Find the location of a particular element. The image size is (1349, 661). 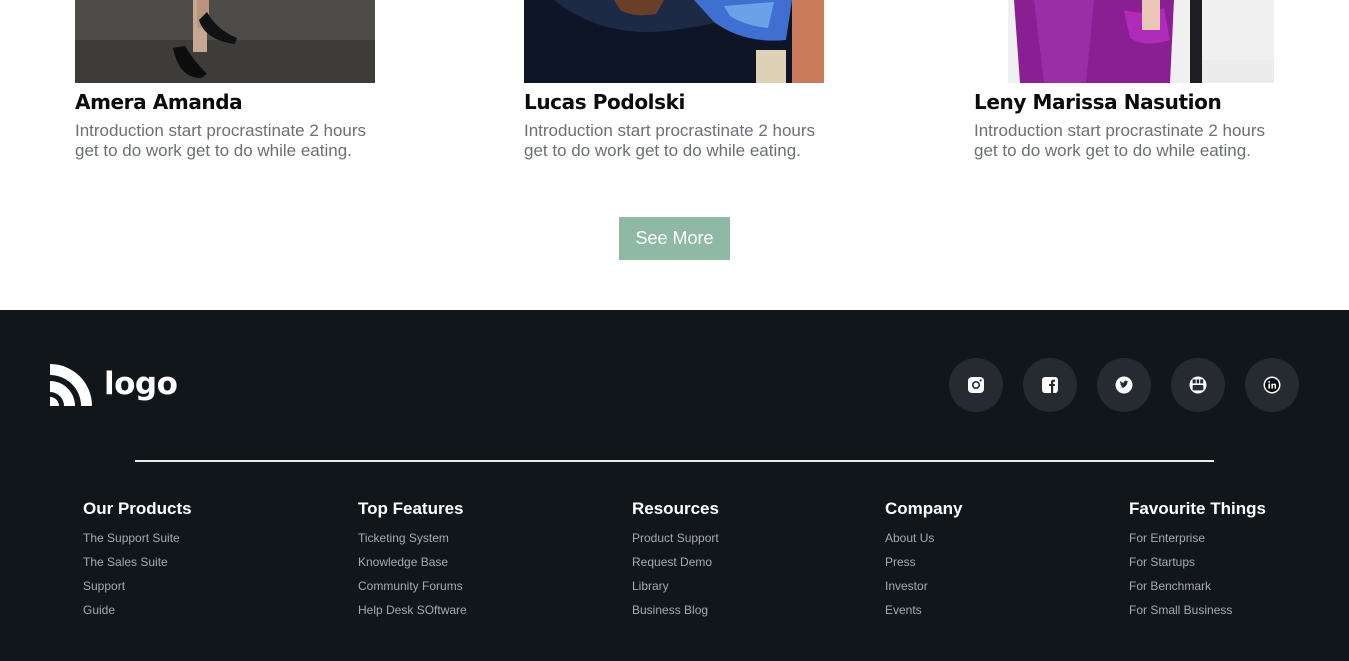

youtube-link is located at coordinates (1198, 385).